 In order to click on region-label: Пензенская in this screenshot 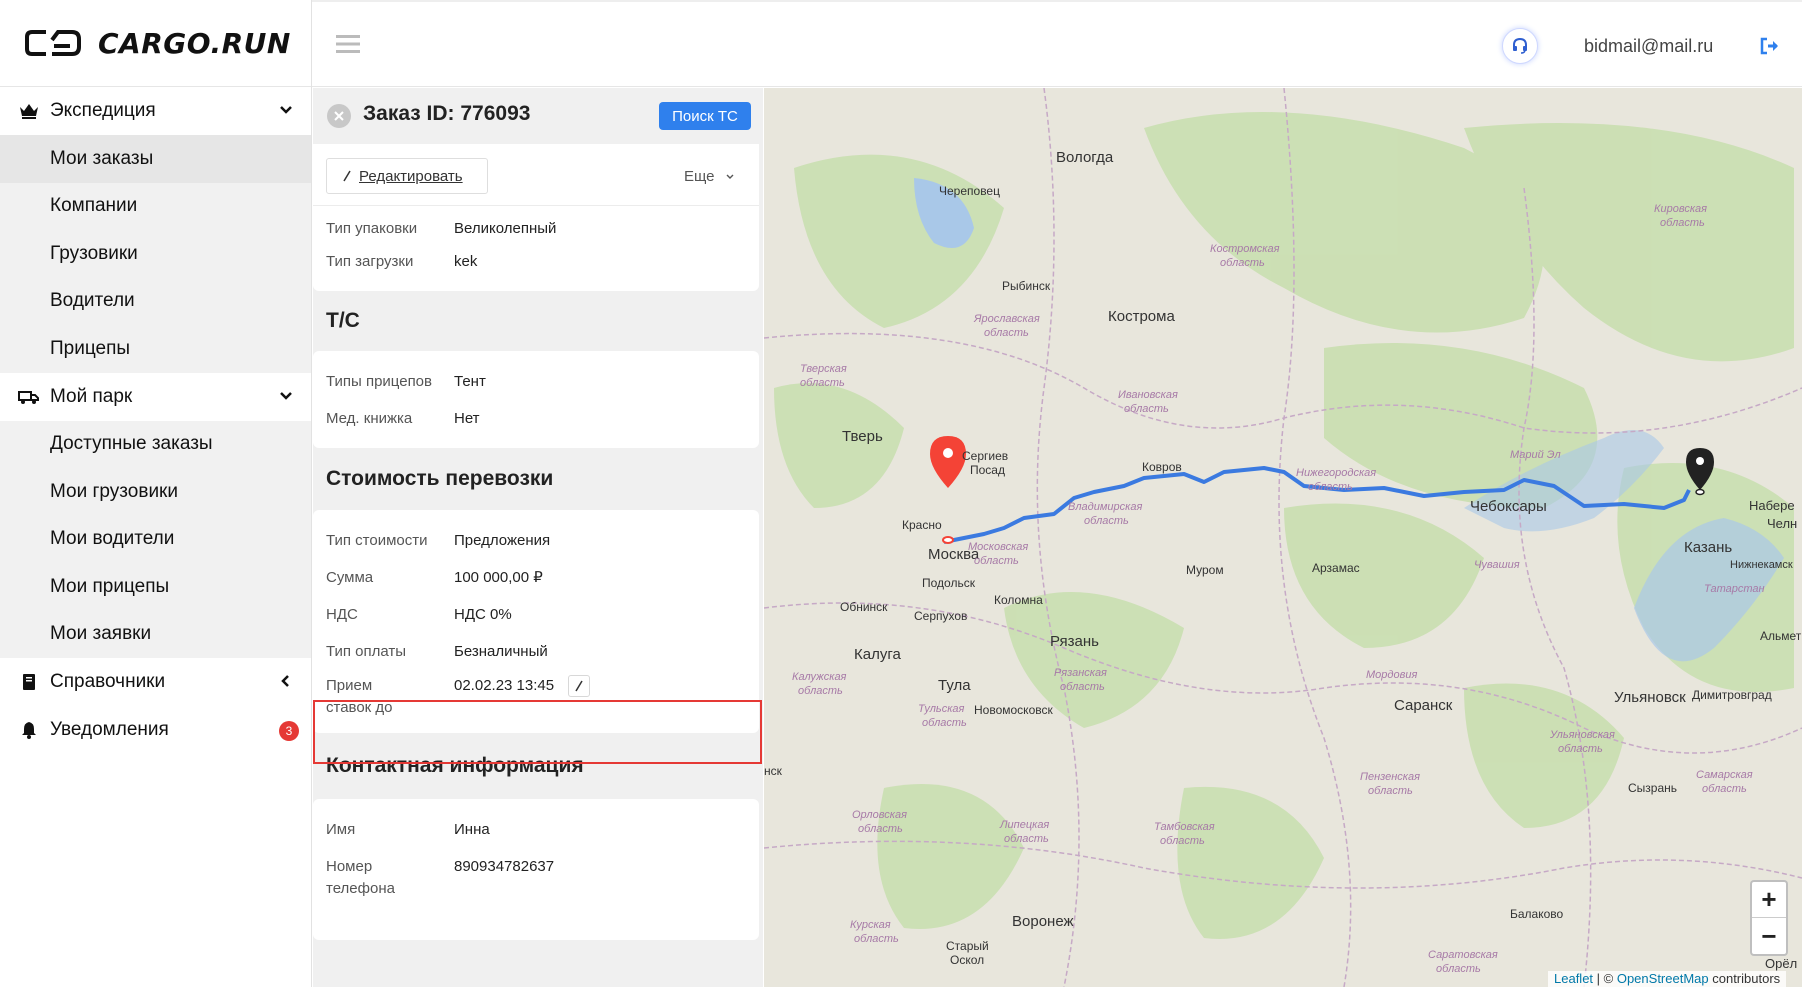, I will do `click(1390, 777)`.